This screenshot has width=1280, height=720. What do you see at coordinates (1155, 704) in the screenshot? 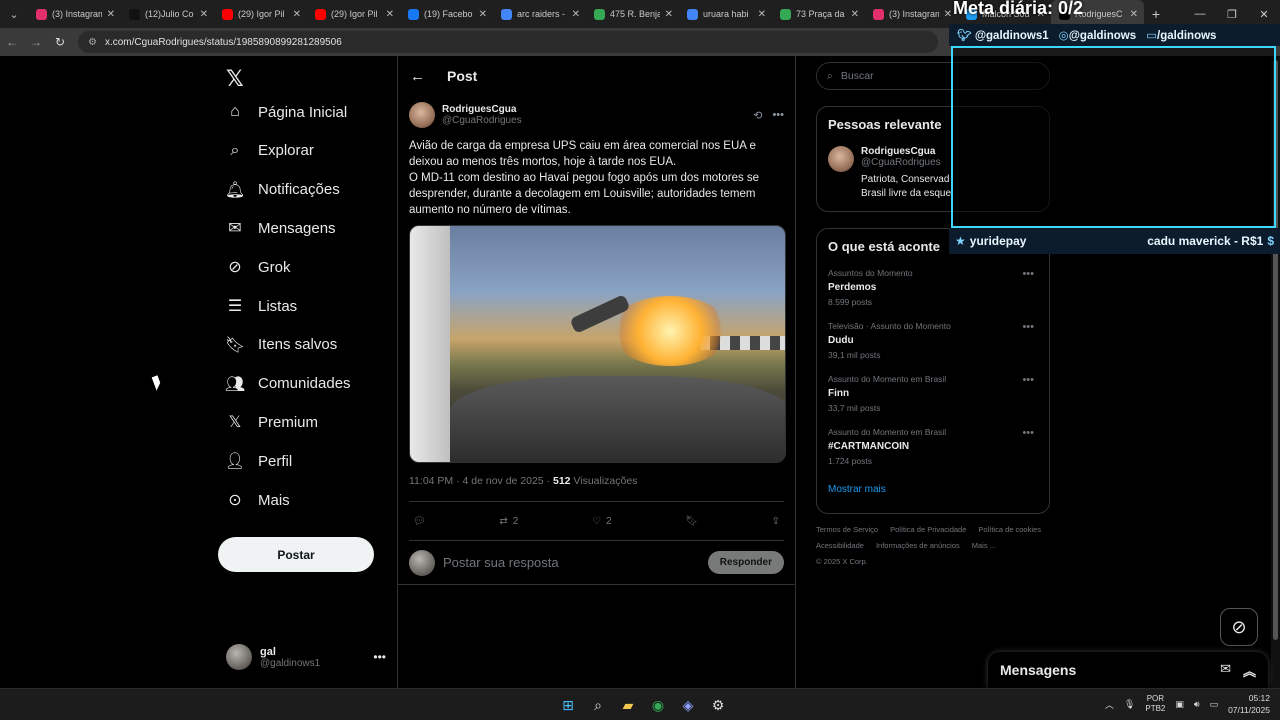
I see `language-indicator: POR PTB2` at bounding box center [1155, 704].